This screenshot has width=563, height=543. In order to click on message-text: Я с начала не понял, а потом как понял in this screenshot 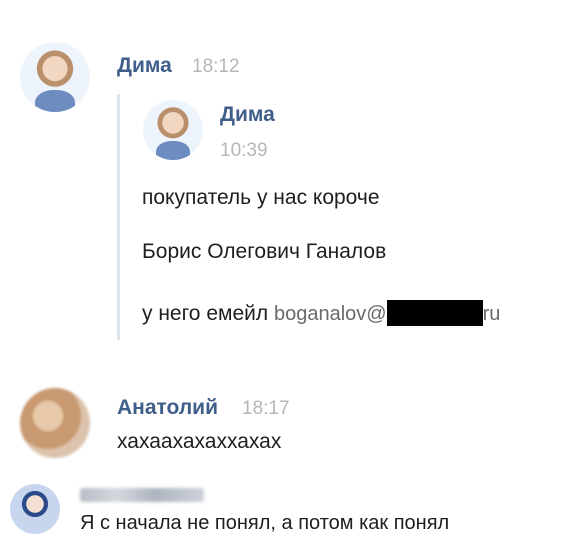, I will do `click(265, 523)`.